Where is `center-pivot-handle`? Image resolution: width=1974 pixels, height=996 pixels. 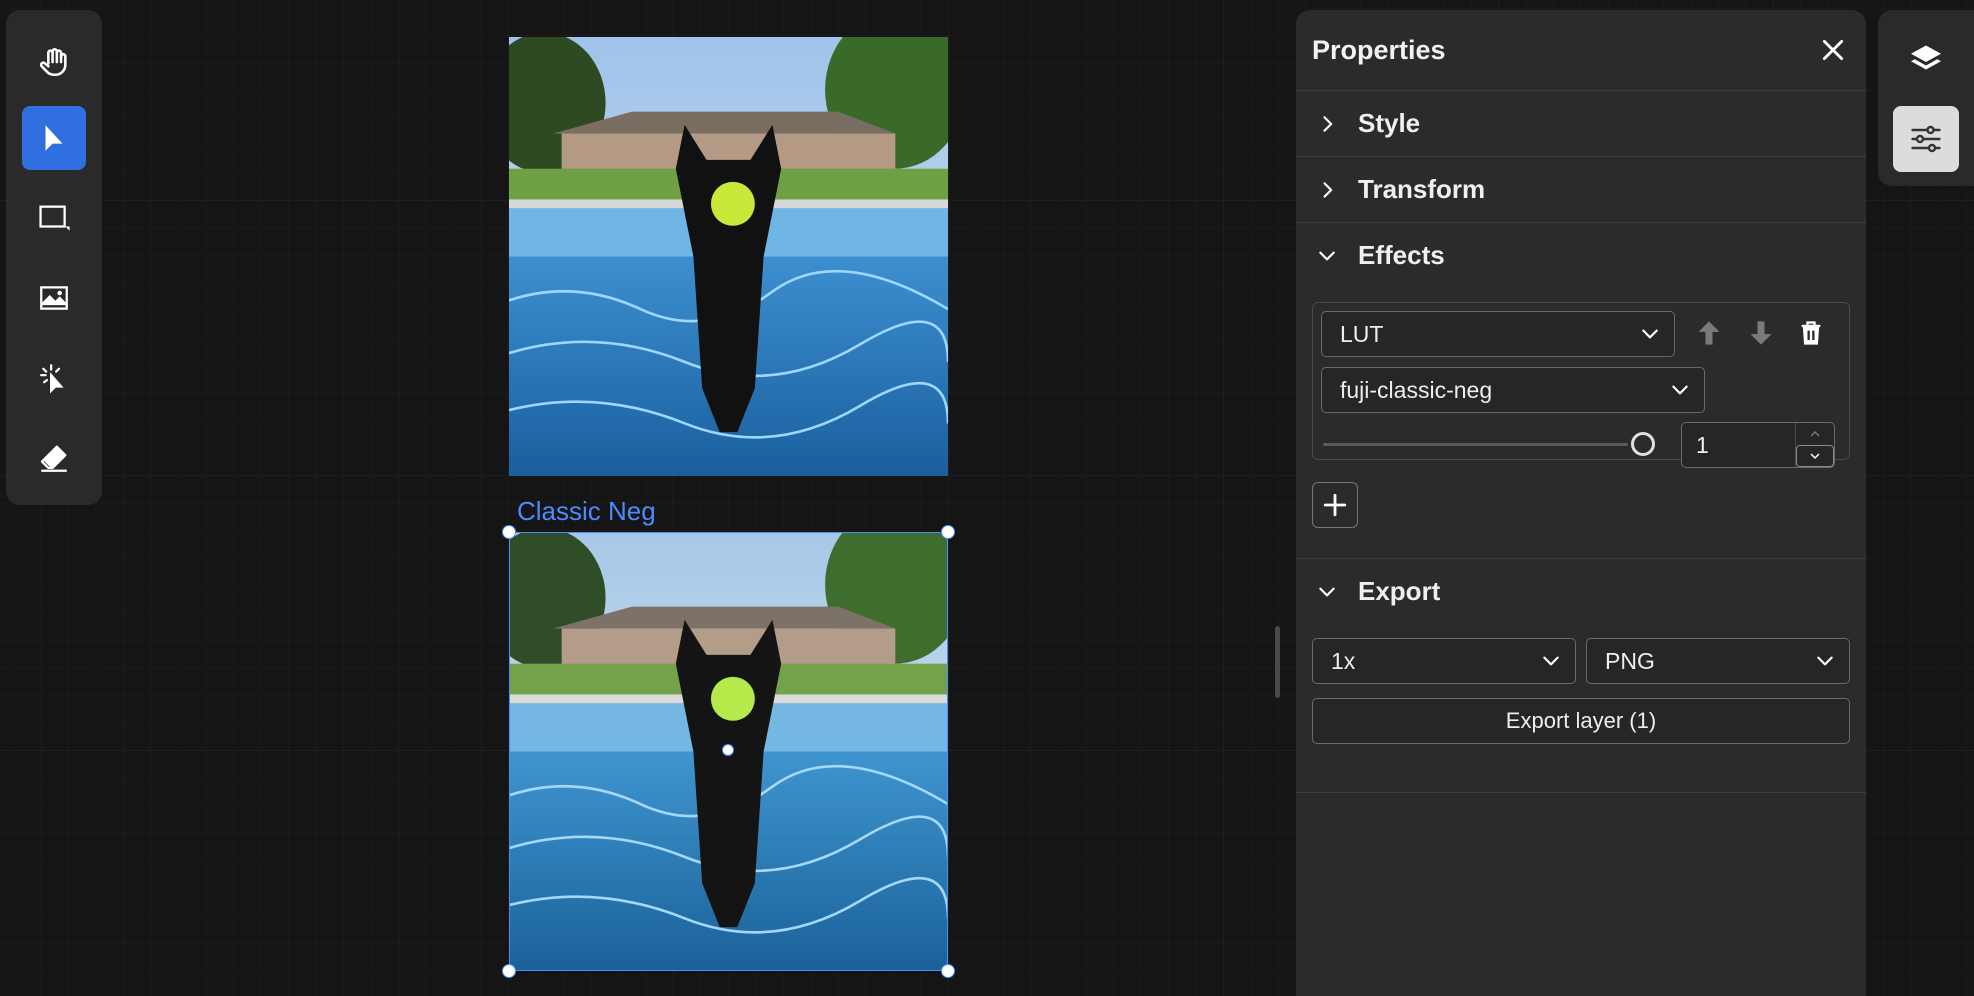 center-pivot-handle is located at coordinates (728, 750).